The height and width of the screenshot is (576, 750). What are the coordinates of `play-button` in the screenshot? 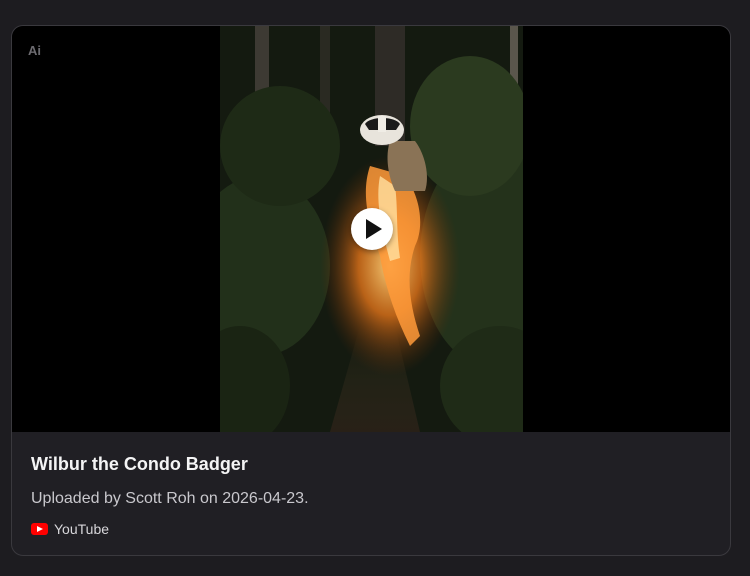 It's located at (372, 229).